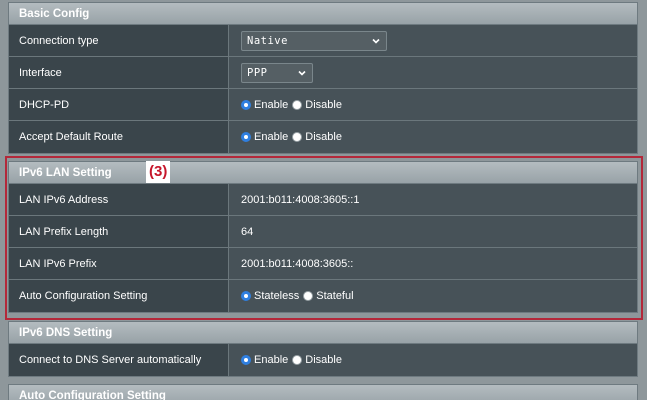 This screenshot has width=647, height=400. I want to click on stateless-label: Stateless, so click(276, 296).